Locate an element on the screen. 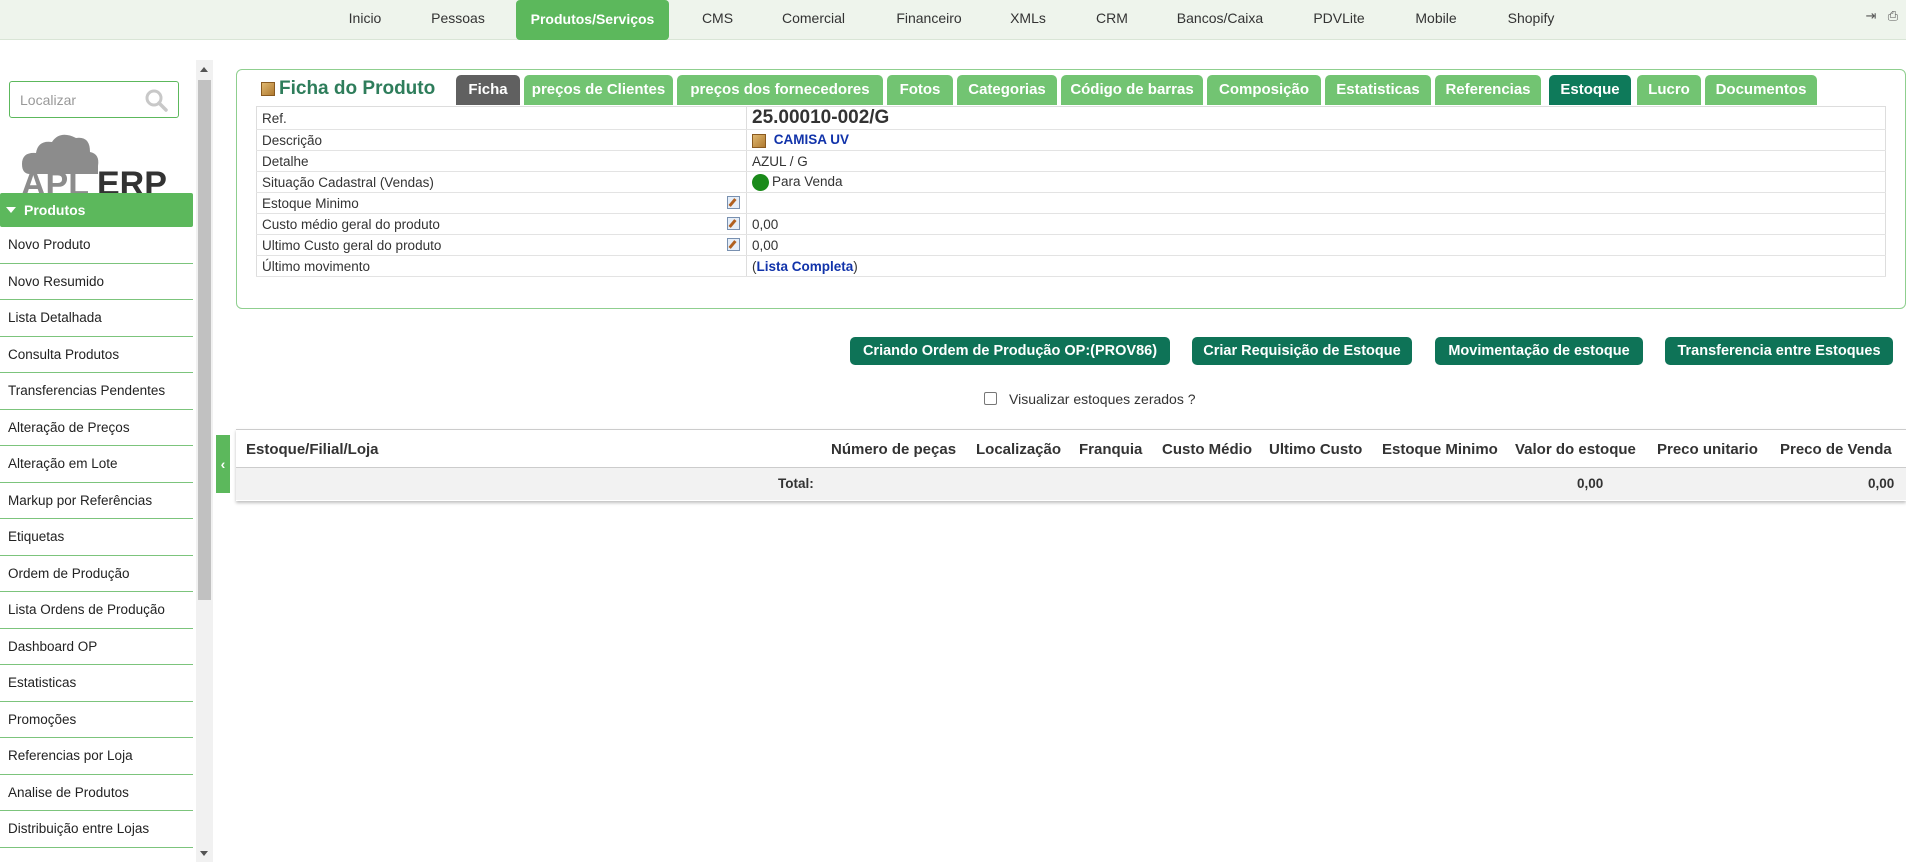  col-numero-pecas: Número de peças is located at coordinates (893, 449).